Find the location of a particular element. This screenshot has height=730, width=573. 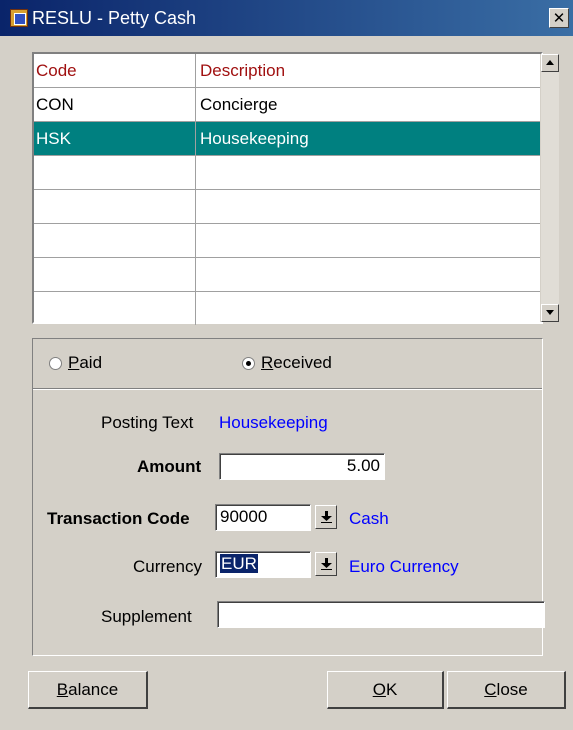

close-button: Close is located at coordinates (506, 690).